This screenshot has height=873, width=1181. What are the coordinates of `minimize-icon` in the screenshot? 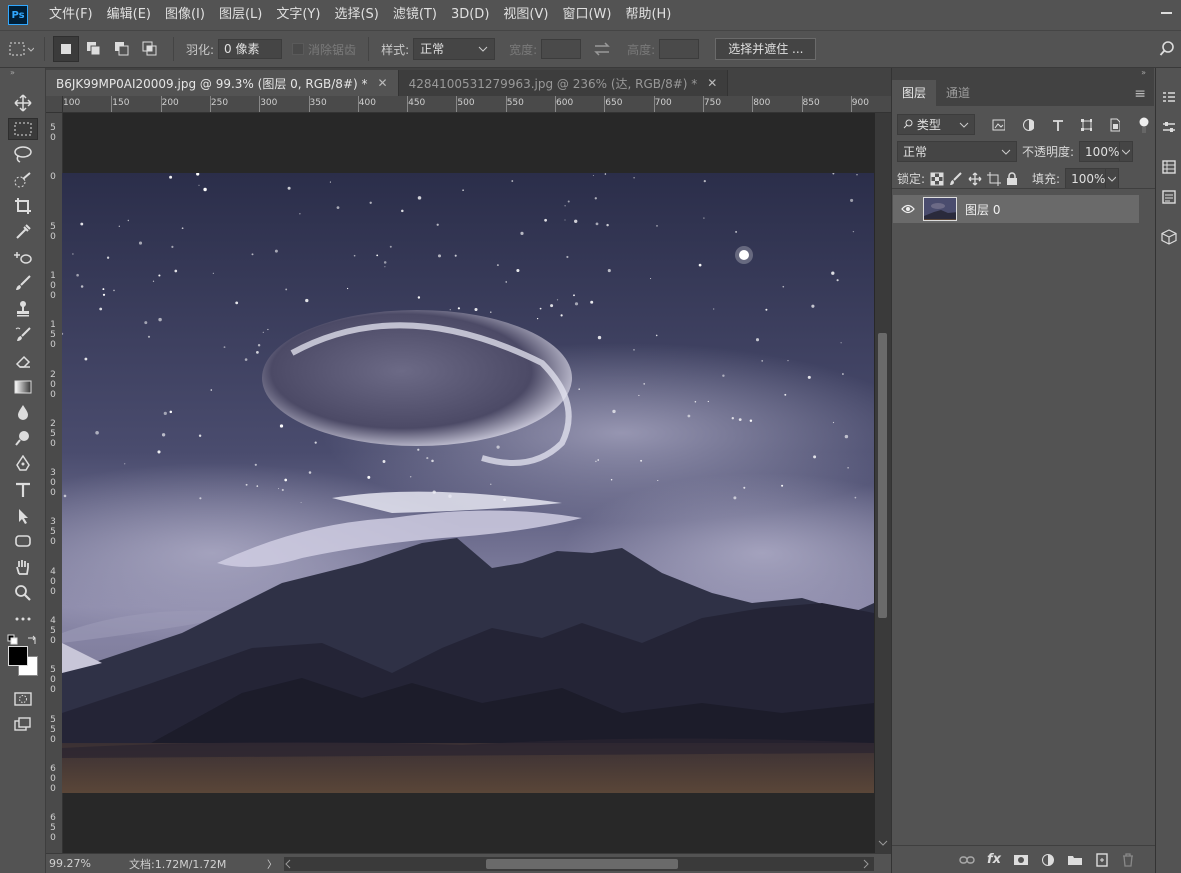 It's located at (1167, 12).